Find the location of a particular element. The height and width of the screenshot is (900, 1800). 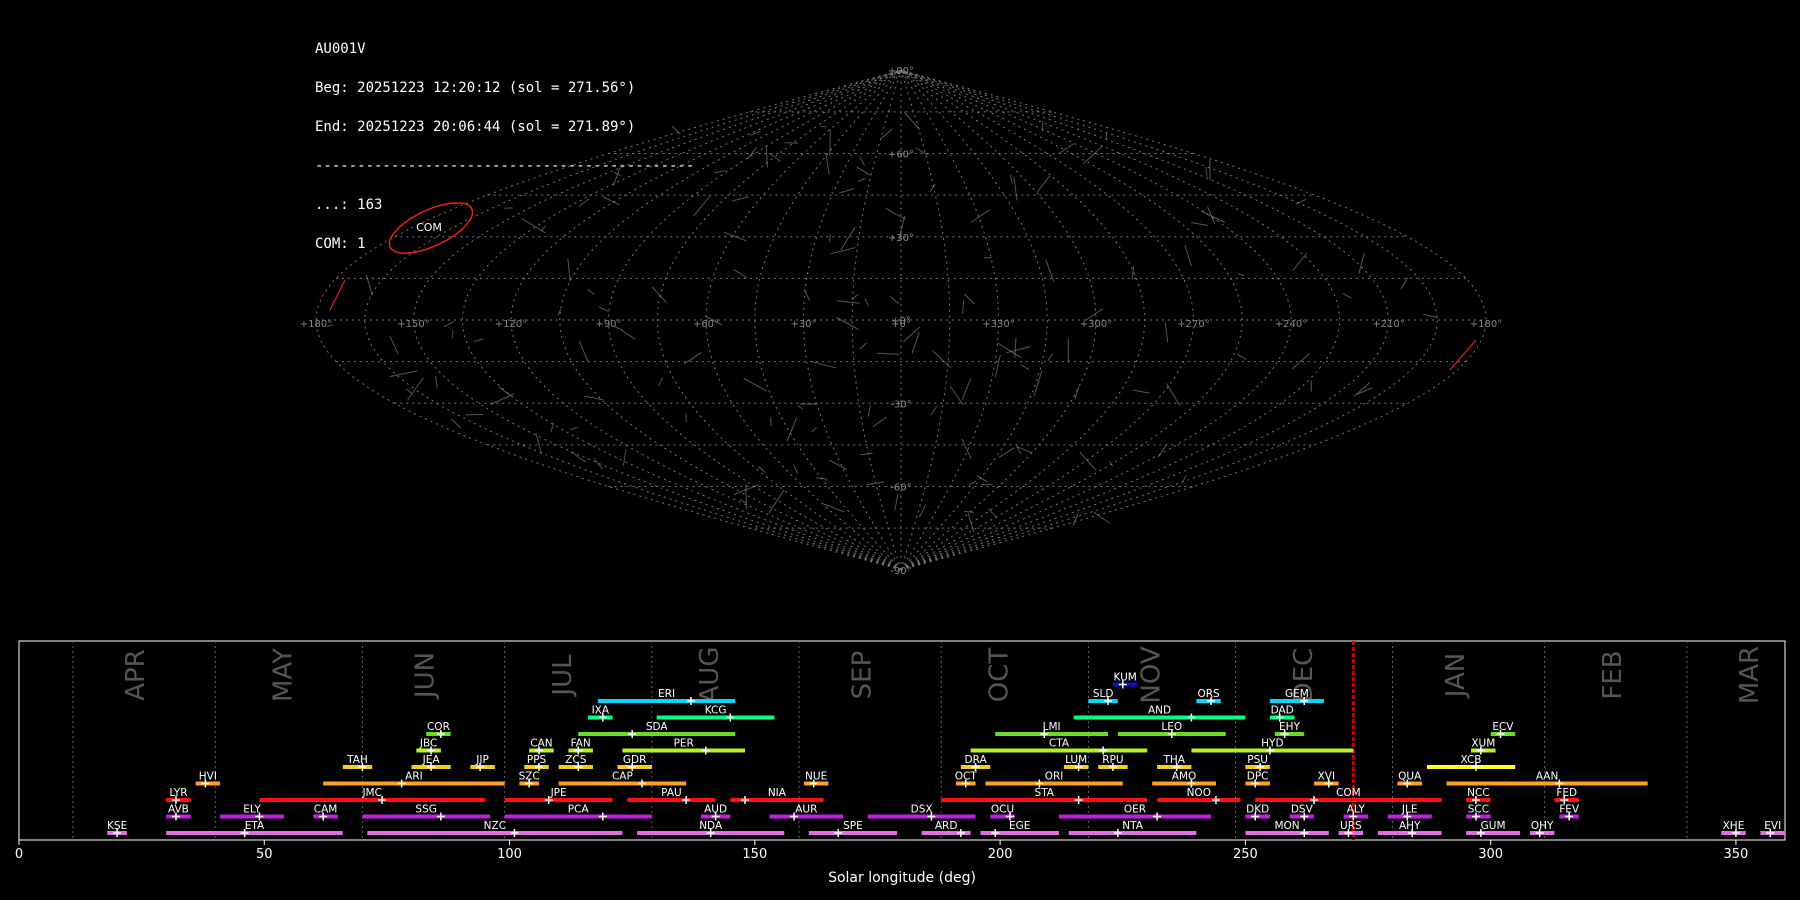

latitude-label: +60° is located at coordinates (901, 155).